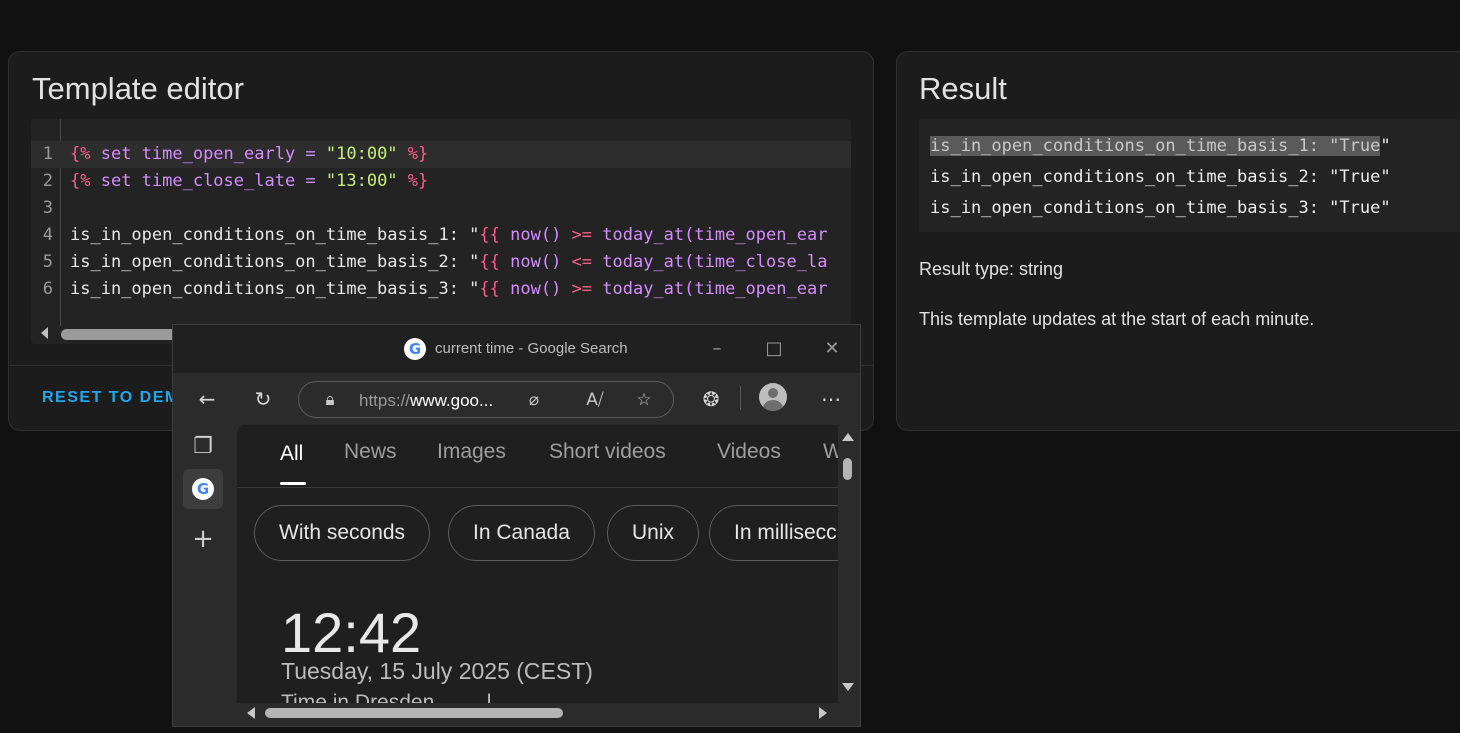 This screenshot has height=733, width=1460. What do you see at coordinates (531, 348) in the screenshot?
I see `window-title: current time - Google Search` at bounding box center [531, 348].